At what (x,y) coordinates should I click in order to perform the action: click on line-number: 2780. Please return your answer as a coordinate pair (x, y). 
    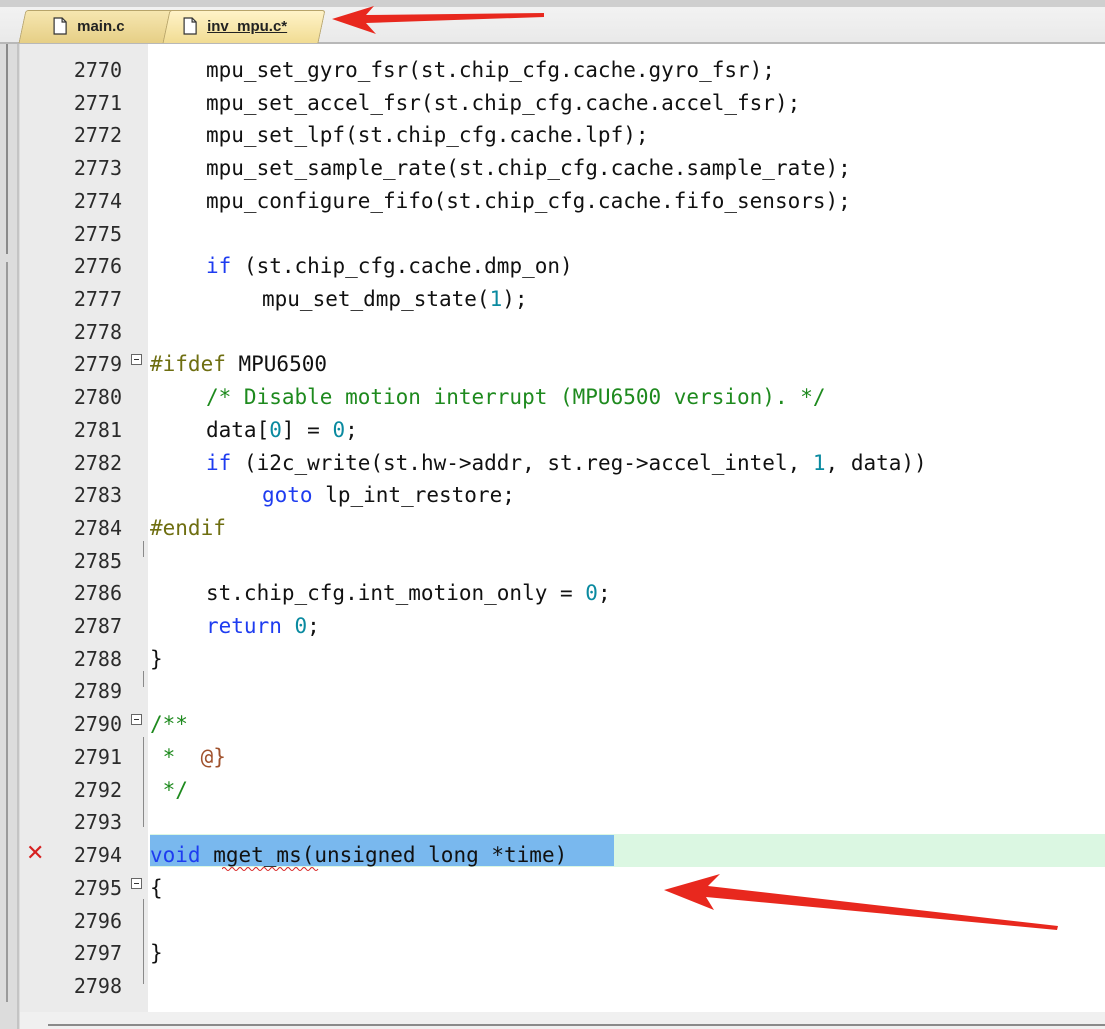
    Looking at the image, I should click on (97, 397).